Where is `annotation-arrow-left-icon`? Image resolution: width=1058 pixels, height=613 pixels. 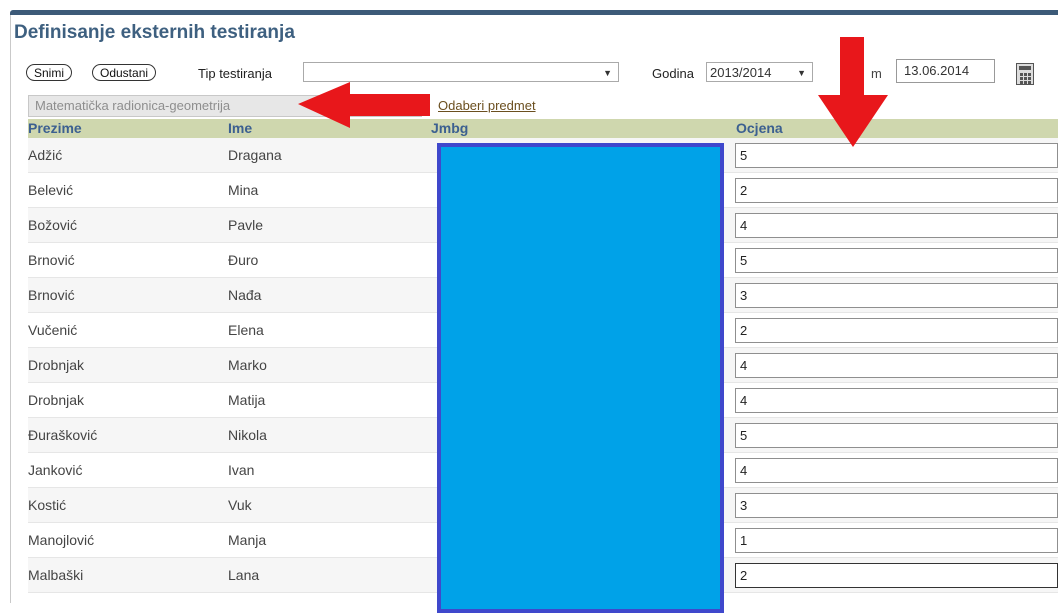
annotation-arrow-left-icon is located at coordinates (364, 105).